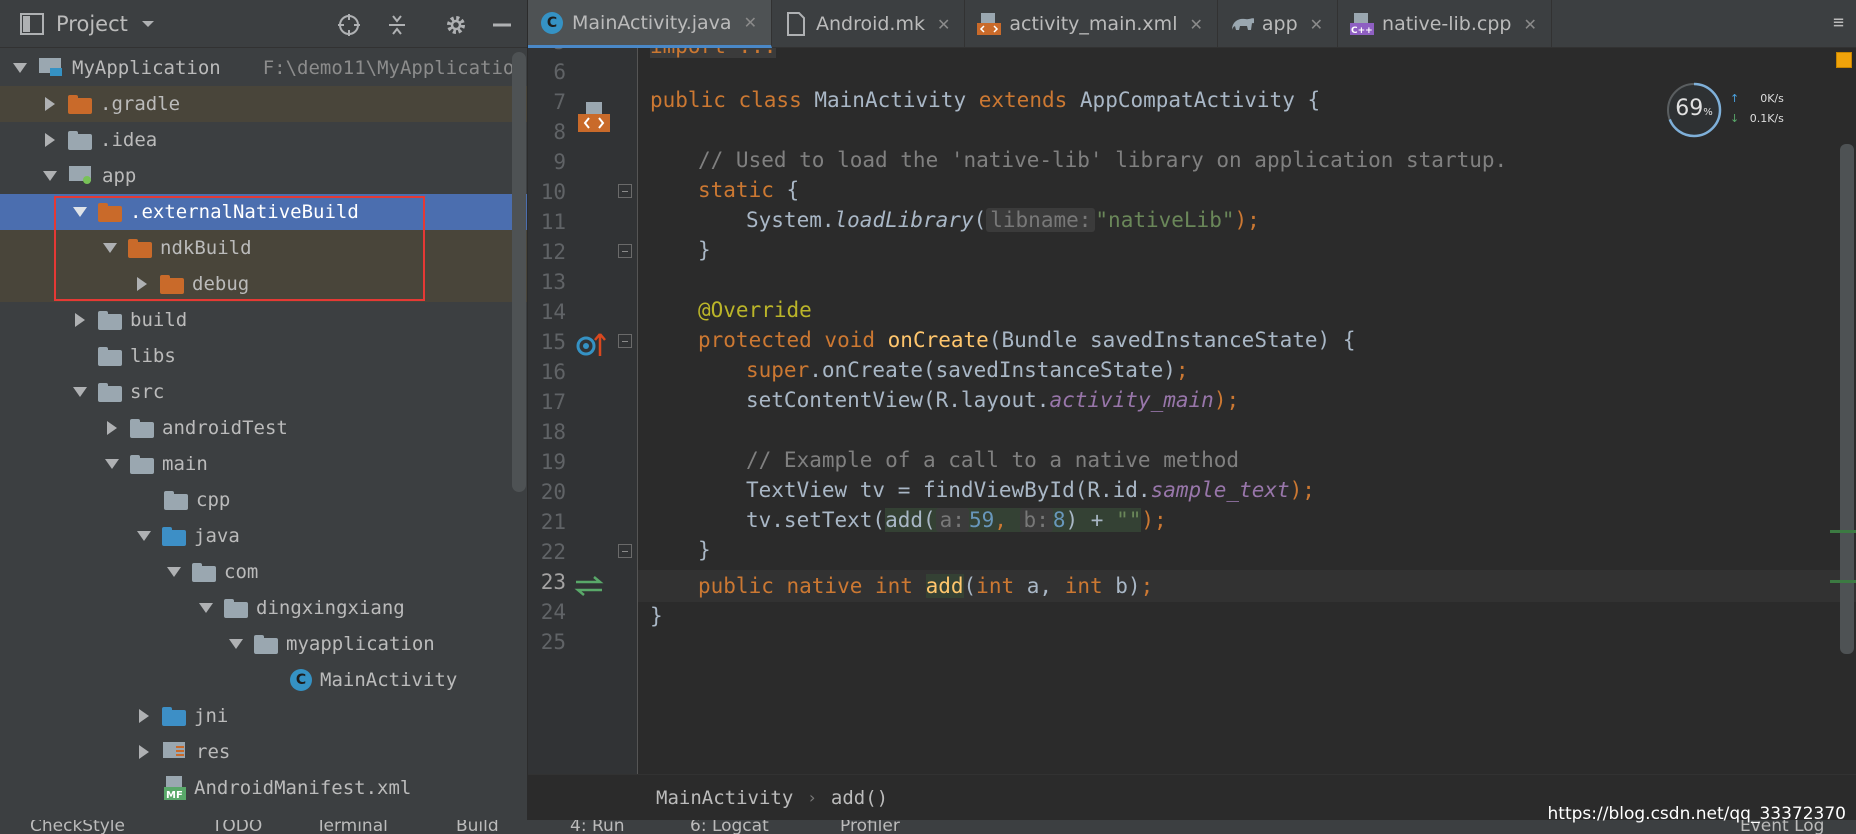 The image size is (1856, 834). I want to click on project-tree-scrollbar, so click(519, 272).